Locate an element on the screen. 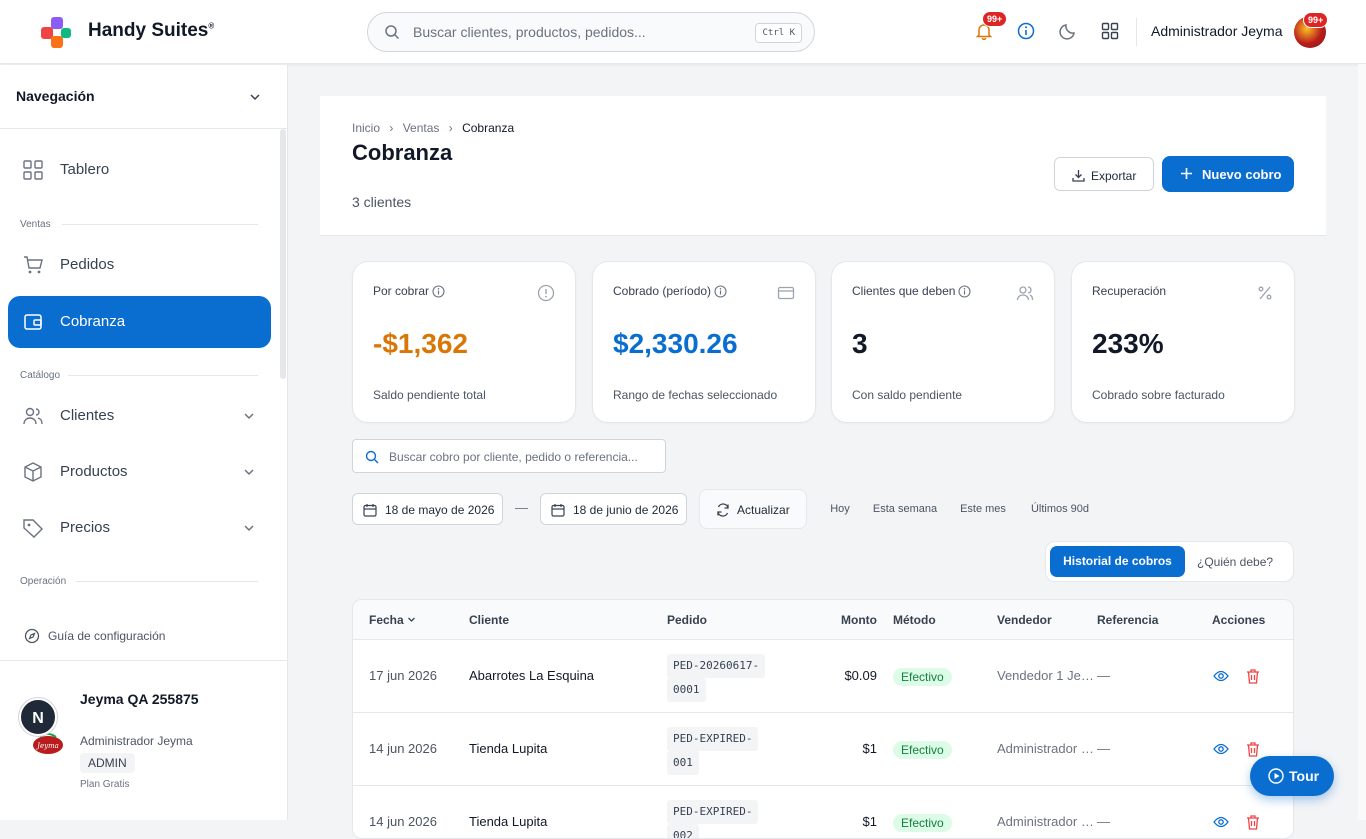 The width and height of the screenshot is (1366, 839). calendar-icon is located at coordinates (558, 510).